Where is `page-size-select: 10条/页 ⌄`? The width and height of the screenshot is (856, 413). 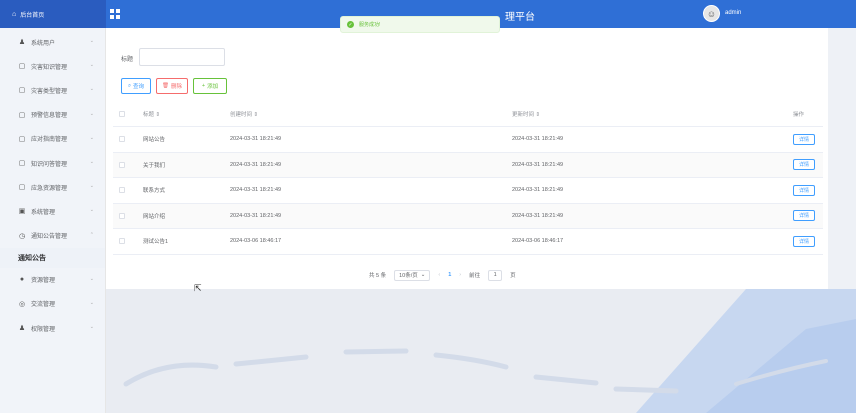 page-size-select: 10条/页 ⌄ is located at coordinates (412, 275).